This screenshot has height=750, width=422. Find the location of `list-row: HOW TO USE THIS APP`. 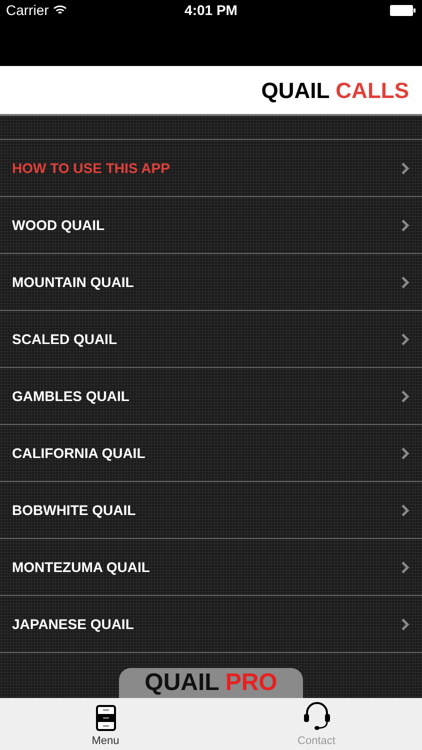

list-row: HOW TO USE THIS APP is located at coordinates (211, 168).